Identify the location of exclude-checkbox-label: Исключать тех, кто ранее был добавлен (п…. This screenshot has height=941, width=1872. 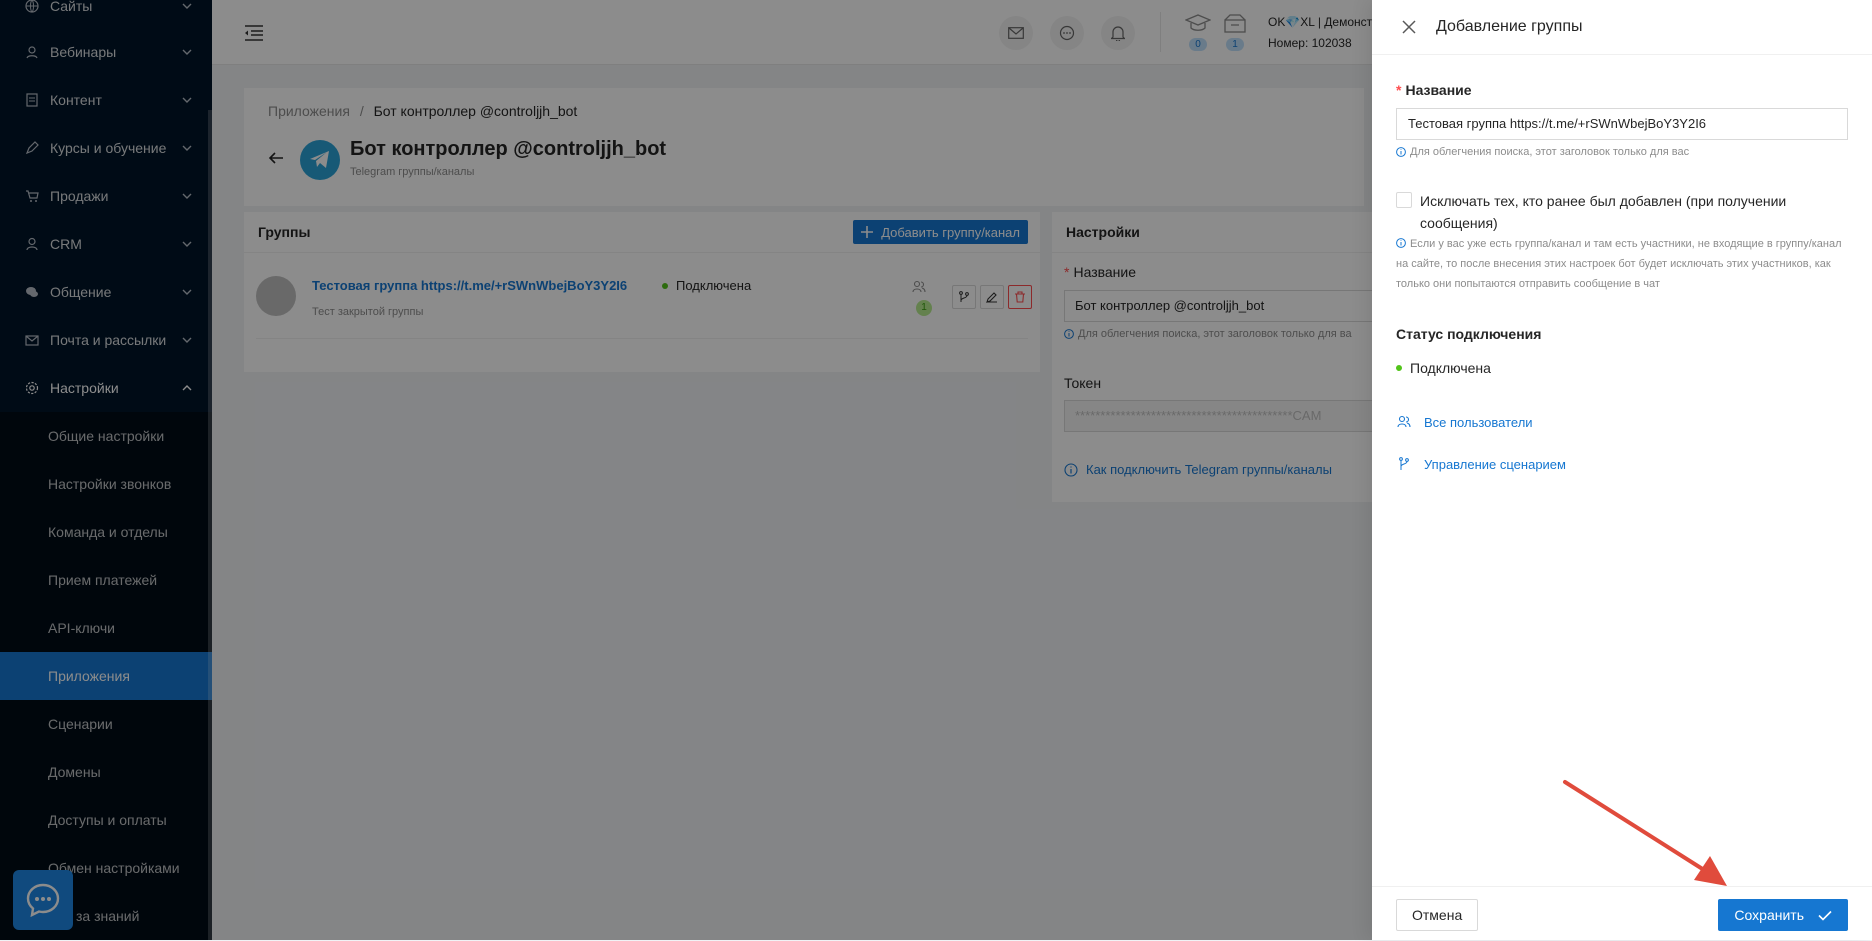
(1620, 212).